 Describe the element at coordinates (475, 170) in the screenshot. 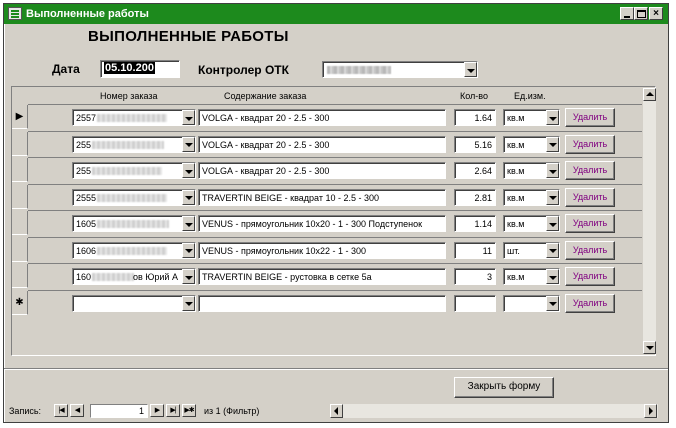

I see `quantity-field: 2.64` at that location.